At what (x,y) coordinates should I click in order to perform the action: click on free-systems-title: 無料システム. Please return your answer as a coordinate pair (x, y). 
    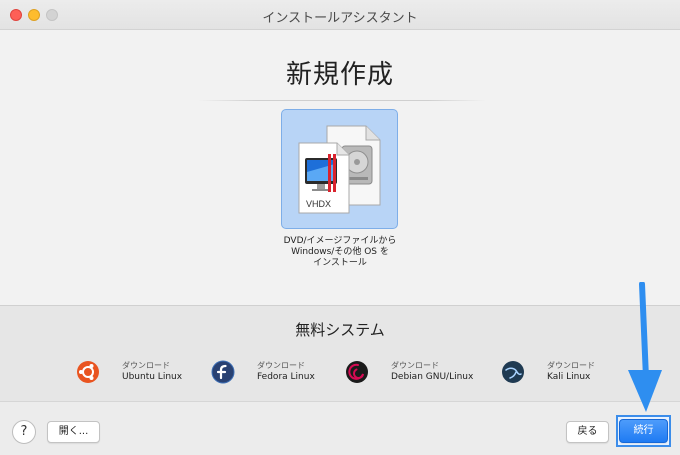
    Looking at the image, I should click on (340, 330).